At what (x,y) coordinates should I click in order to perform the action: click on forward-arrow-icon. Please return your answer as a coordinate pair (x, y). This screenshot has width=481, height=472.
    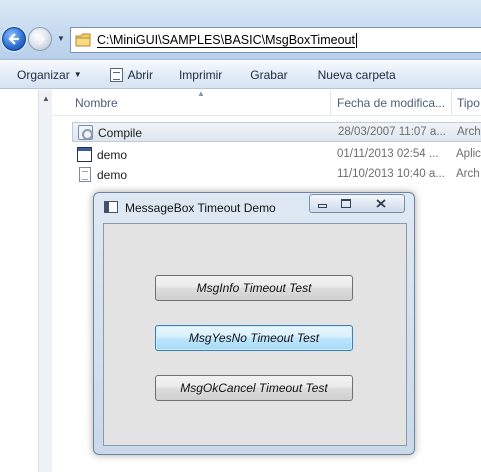
    Looking at the image, I should click on (40, 39).